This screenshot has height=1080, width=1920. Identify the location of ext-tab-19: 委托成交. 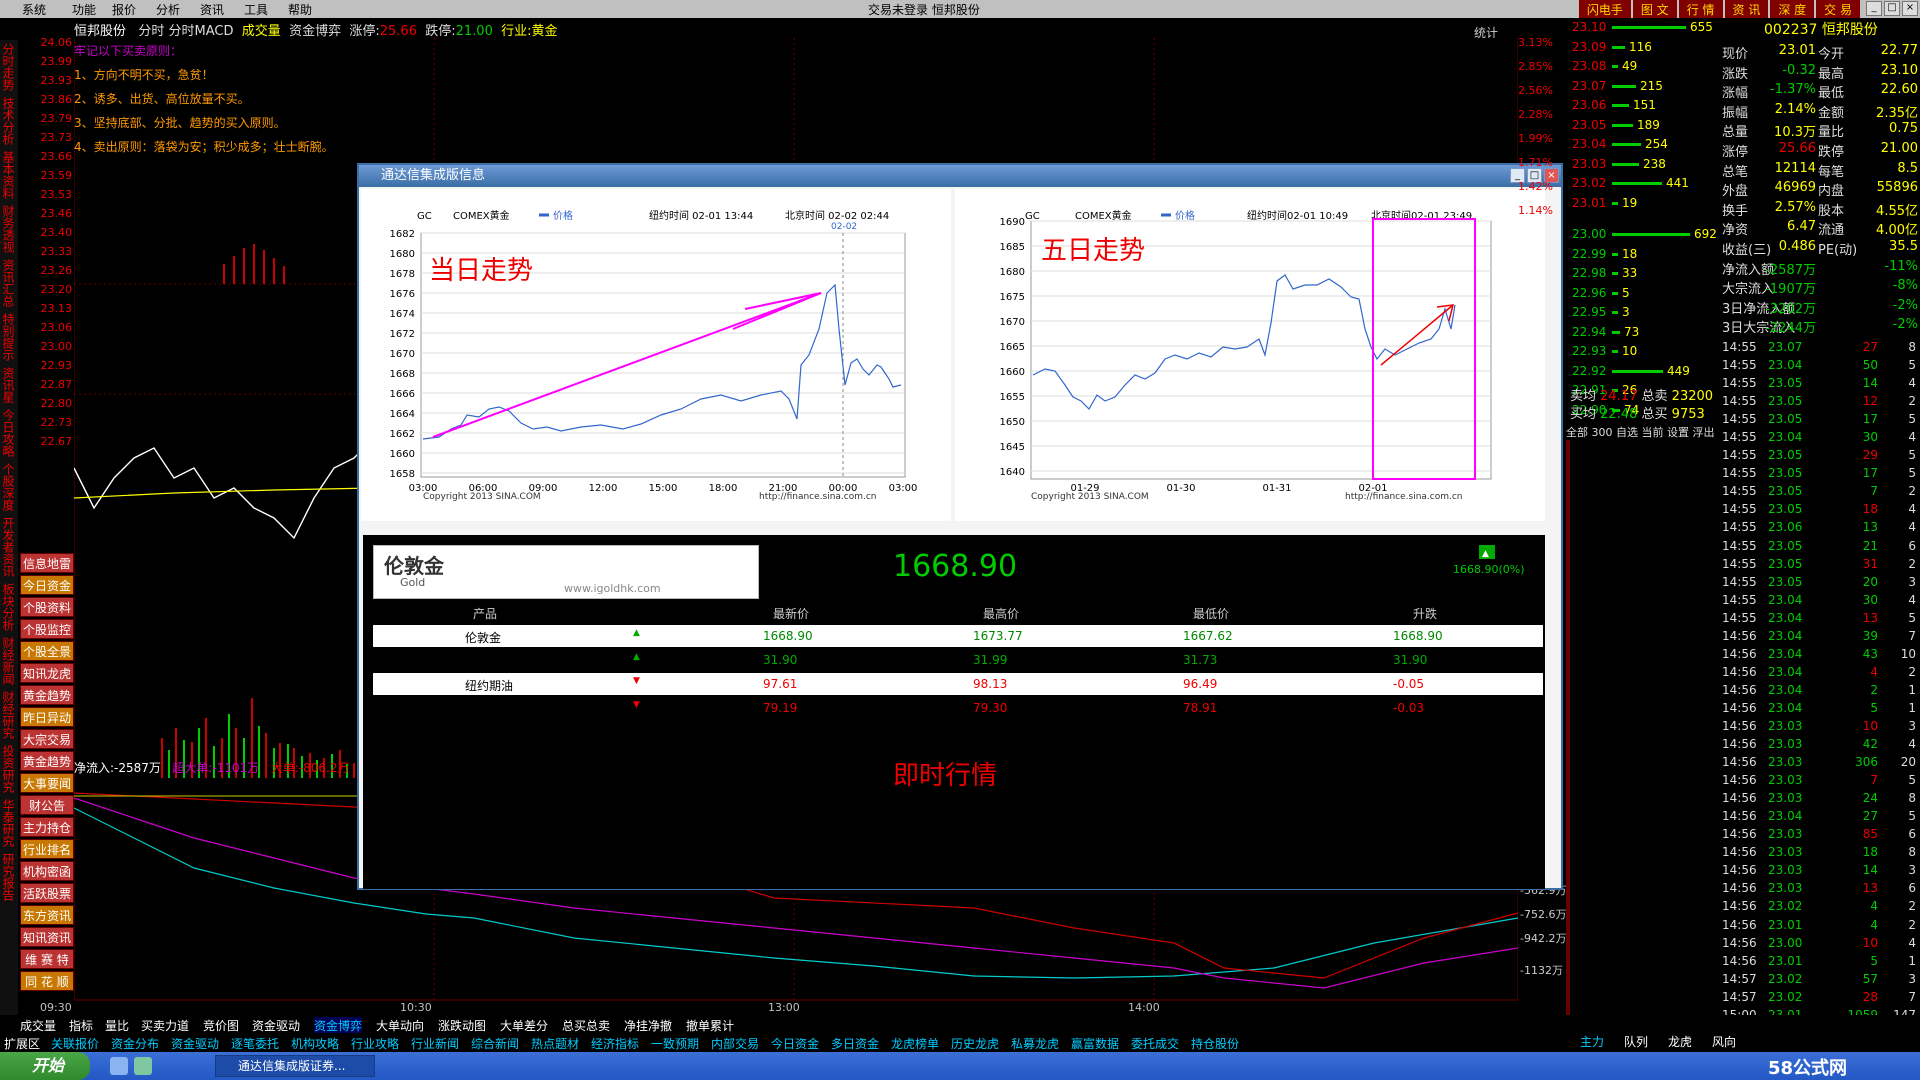
(1155, 1043).